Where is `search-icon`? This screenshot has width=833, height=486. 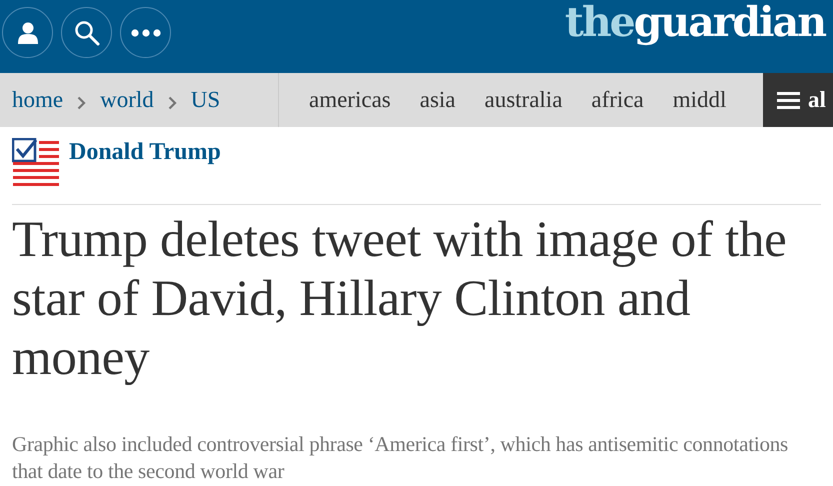 search-icon is located at coordinates (87, 33).